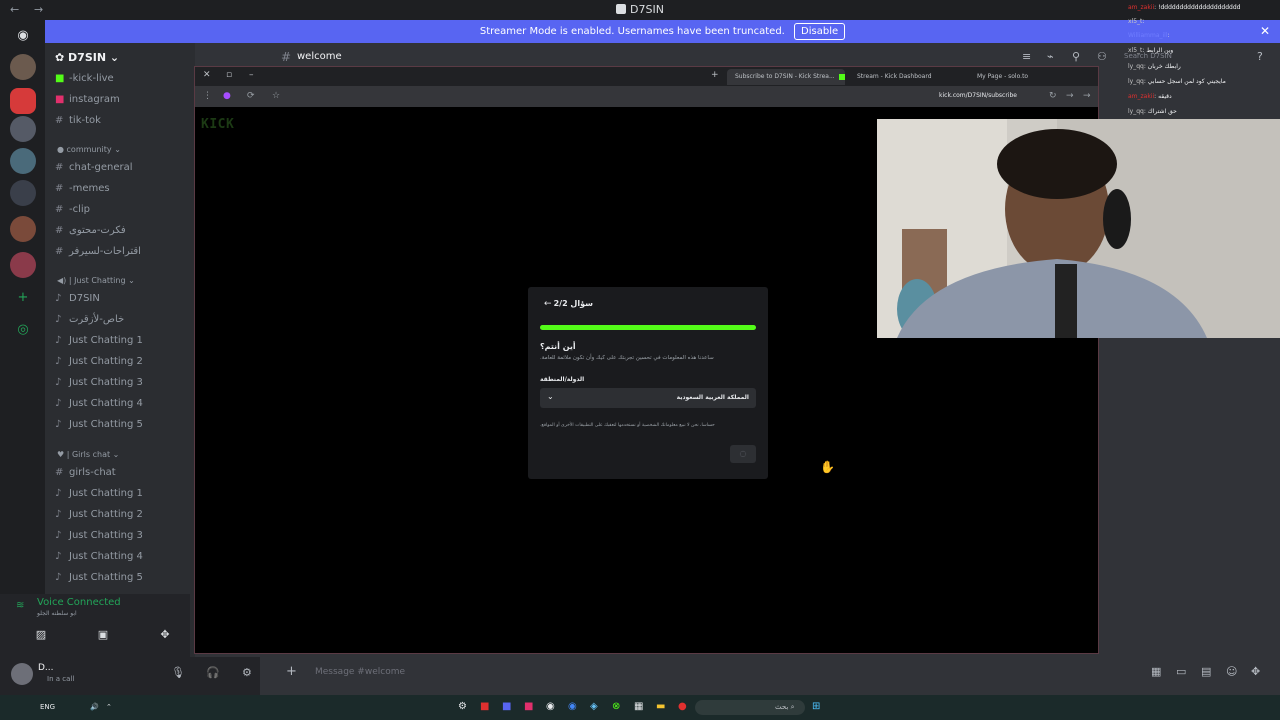 The width and height of the screenshot is (1280, 720). What do you see at coordinates (87, 57) in the screenshot?
I see `server-name: ✿ D7SIN ⌄` at bounding box center [87, 57].